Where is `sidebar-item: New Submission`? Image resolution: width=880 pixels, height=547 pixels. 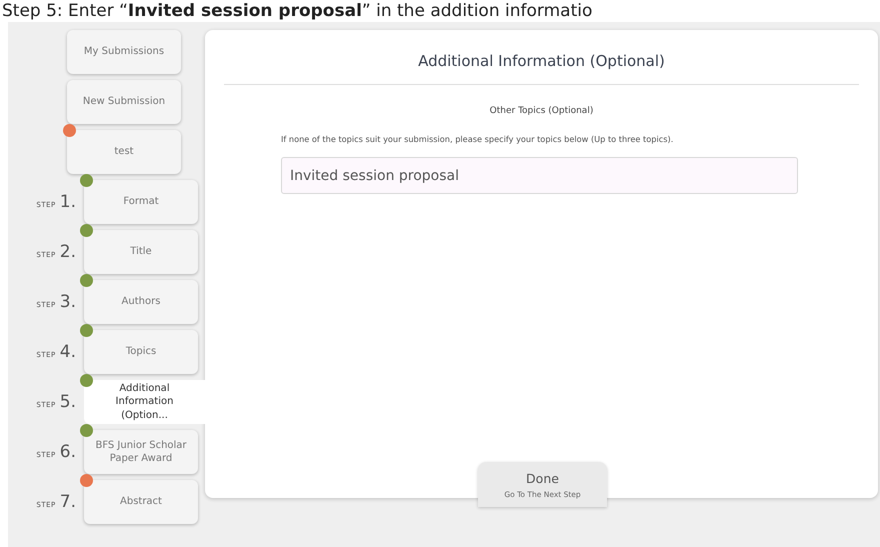
sidebar-item: New Submission is located at coordinates (124, 102).